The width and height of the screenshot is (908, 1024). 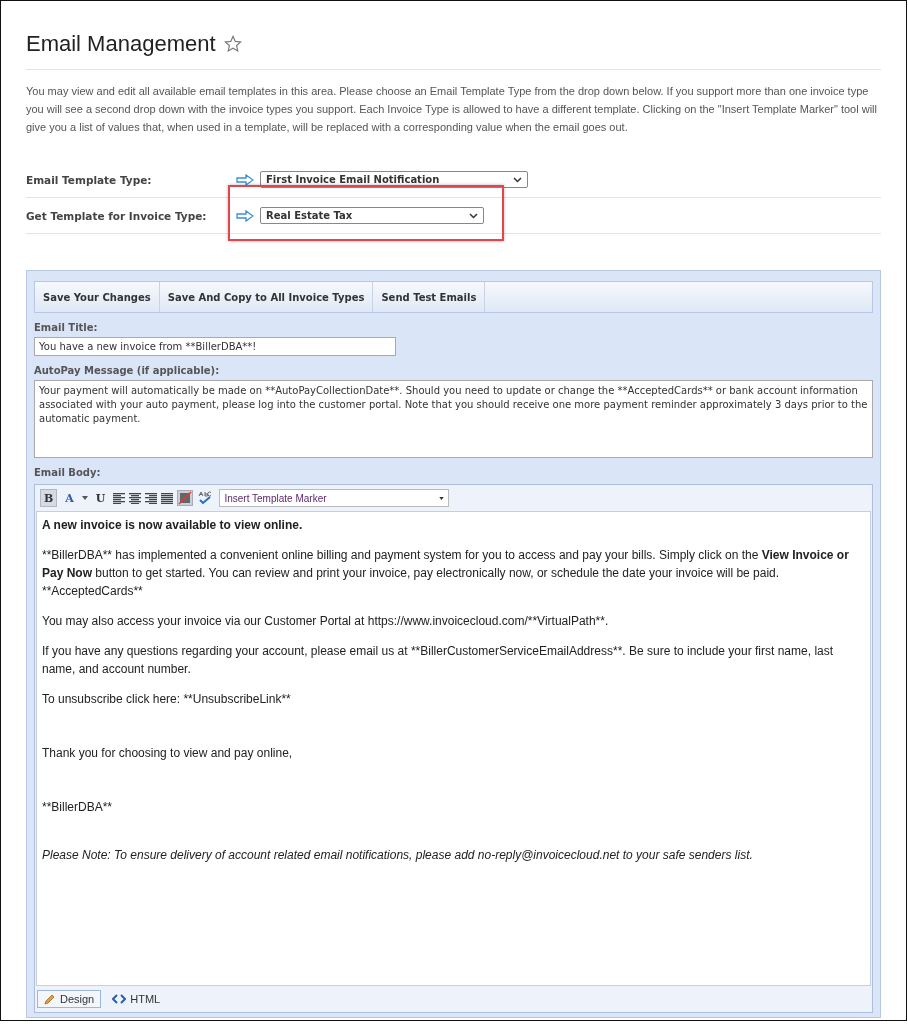 What do you see at coordinates (151, 498) in the screenshot?
I see `align-right-icon` at bounding box center [151, 498].